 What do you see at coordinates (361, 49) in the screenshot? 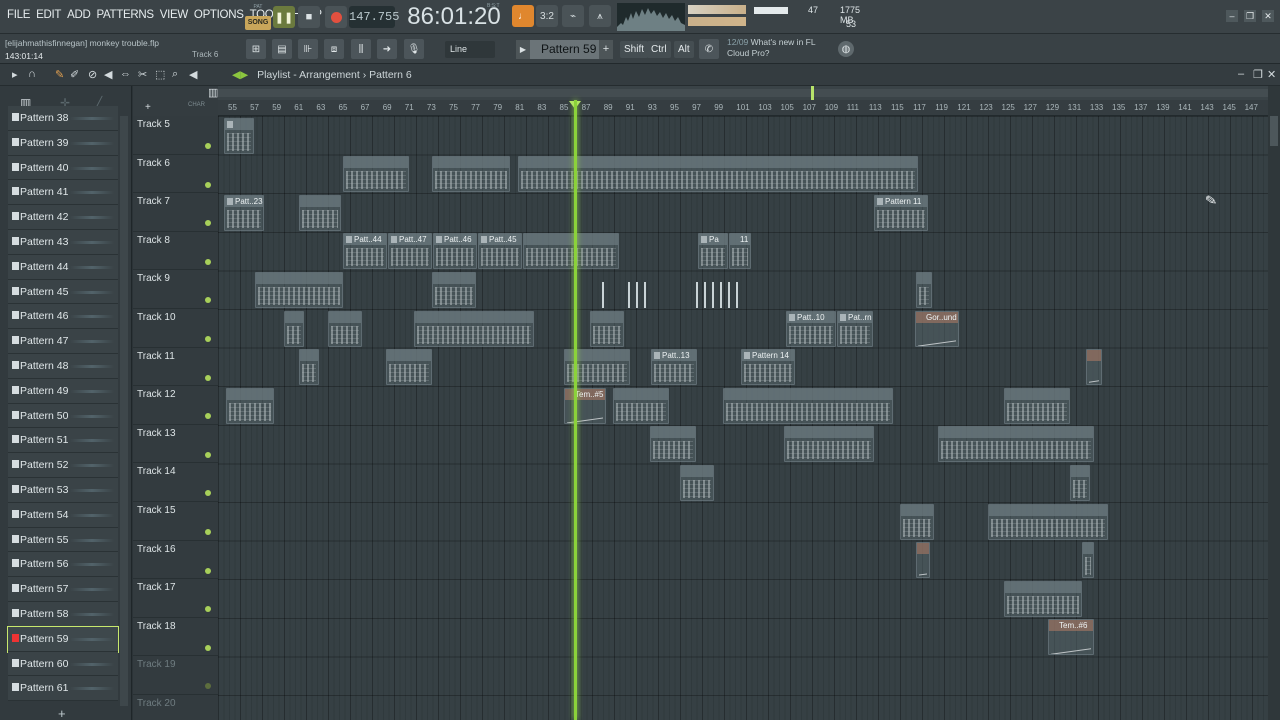
I see `plugin-picker-button: ⫼` at bounding box center [361, 49].